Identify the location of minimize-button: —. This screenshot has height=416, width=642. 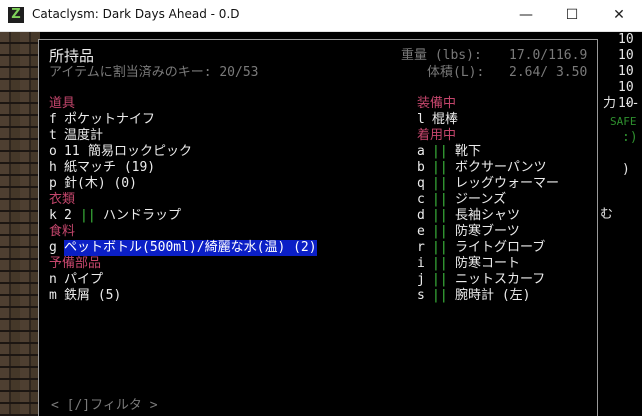
(526, 15).